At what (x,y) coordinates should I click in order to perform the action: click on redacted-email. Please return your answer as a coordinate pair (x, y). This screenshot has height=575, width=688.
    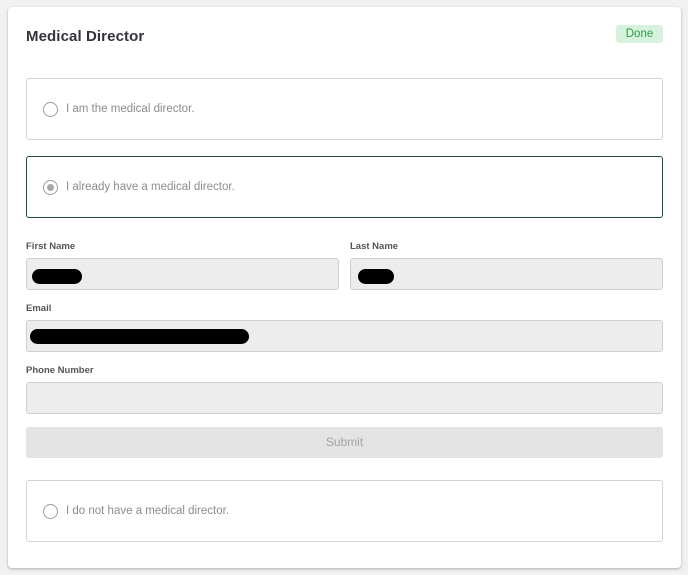
    Looking at the image, I should click on (139, 336).